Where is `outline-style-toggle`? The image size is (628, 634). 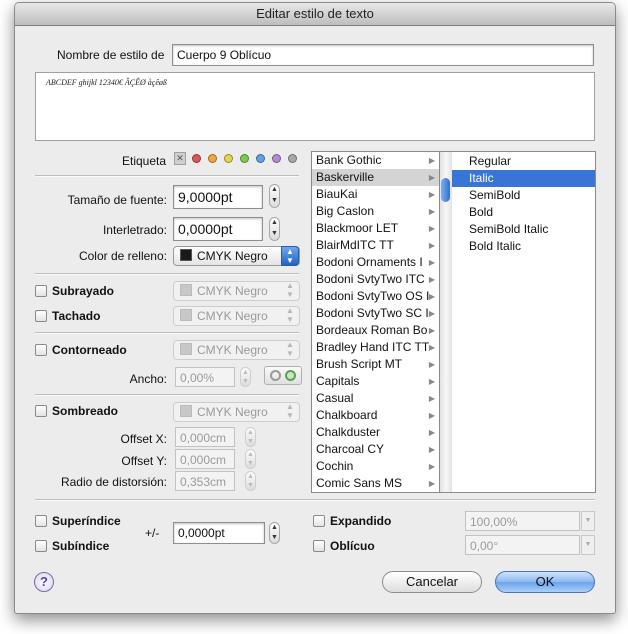
outline-style-toggle is located at coordinates (283, 375).